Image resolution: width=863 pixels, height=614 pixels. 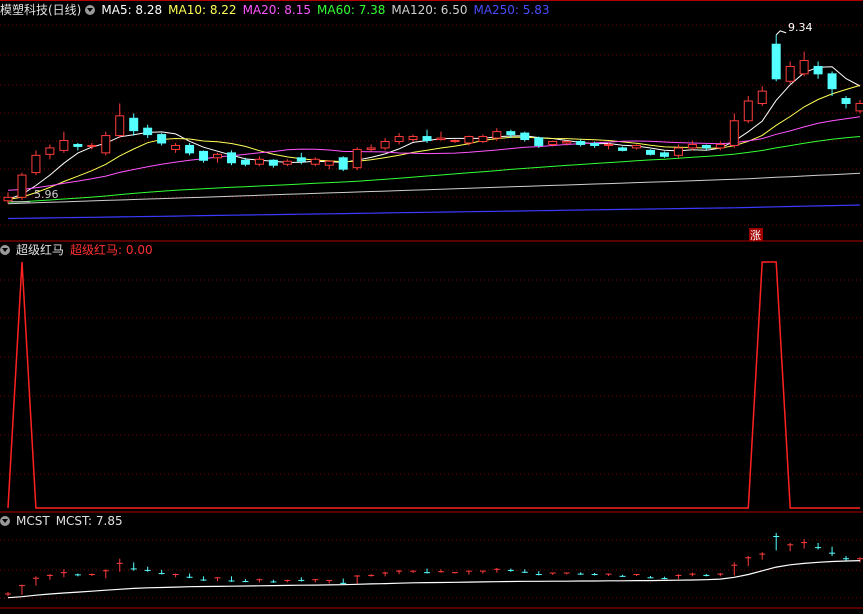 I want to click on limit-up-badge: 涨, so click(x=755, y=235).